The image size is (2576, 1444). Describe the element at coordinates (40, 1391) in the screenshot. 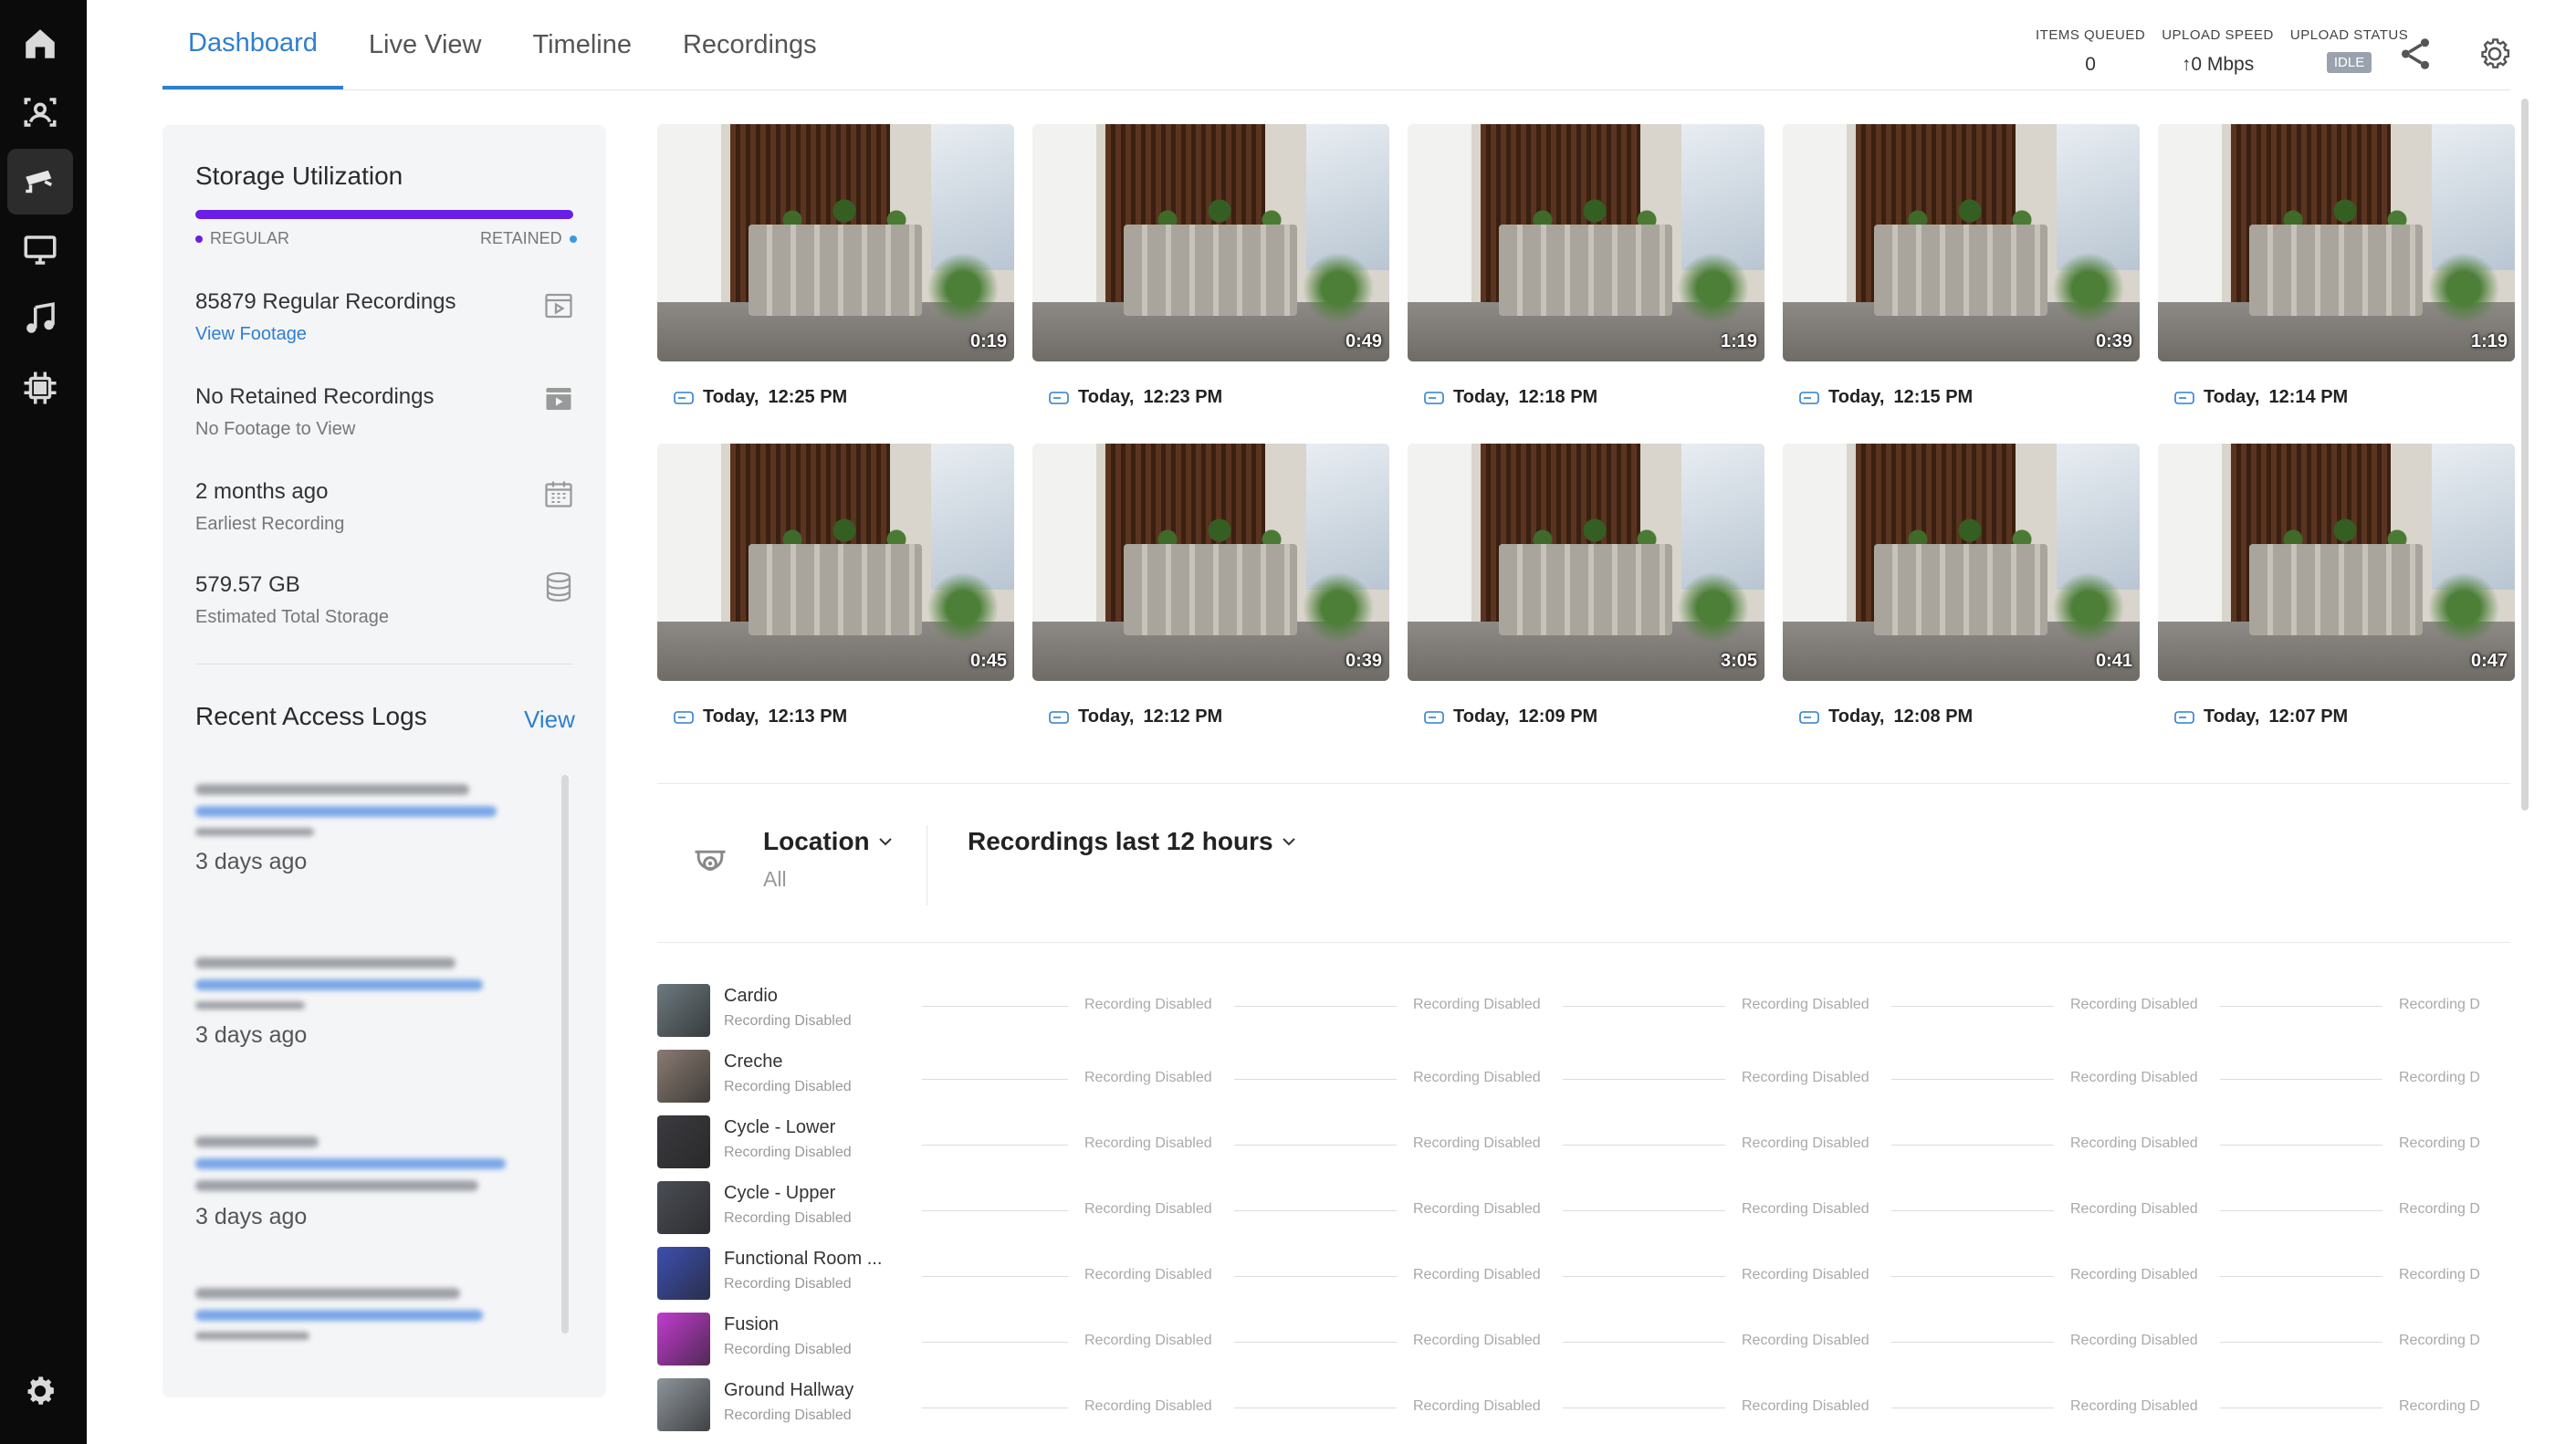

I see `gear-icon` at that location.